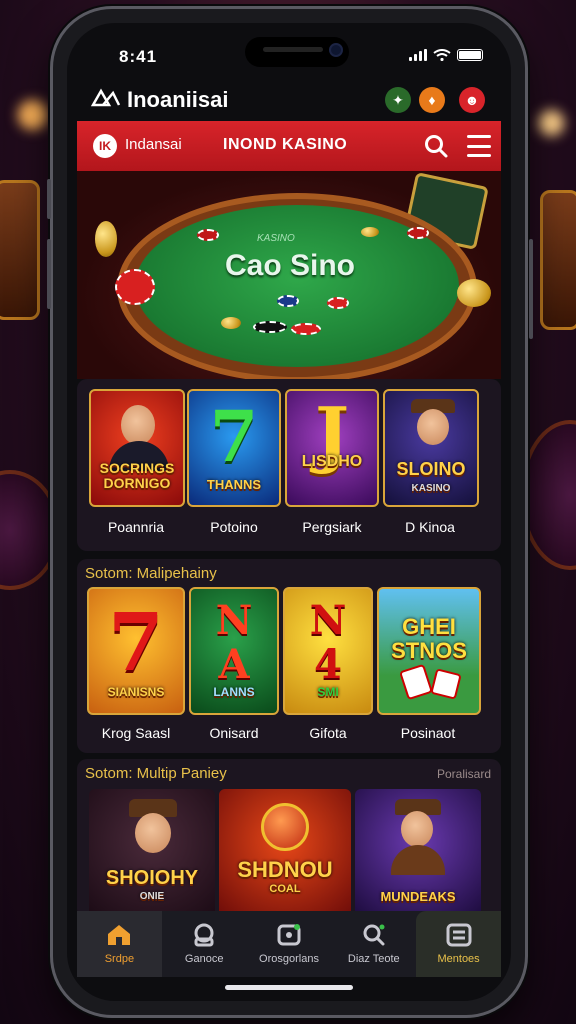  What do you see at coordinates (234, 733) in the screenshot?
I see `game-label: Onisard` at bounding box center [234, 733].